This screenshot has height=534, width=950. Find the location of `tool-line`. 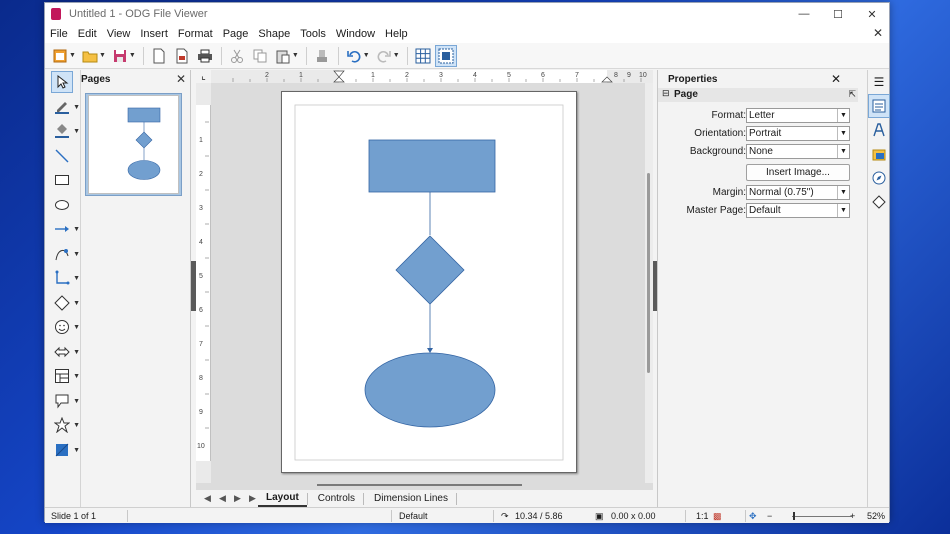

tool-line is located at coordinates (63, 156).